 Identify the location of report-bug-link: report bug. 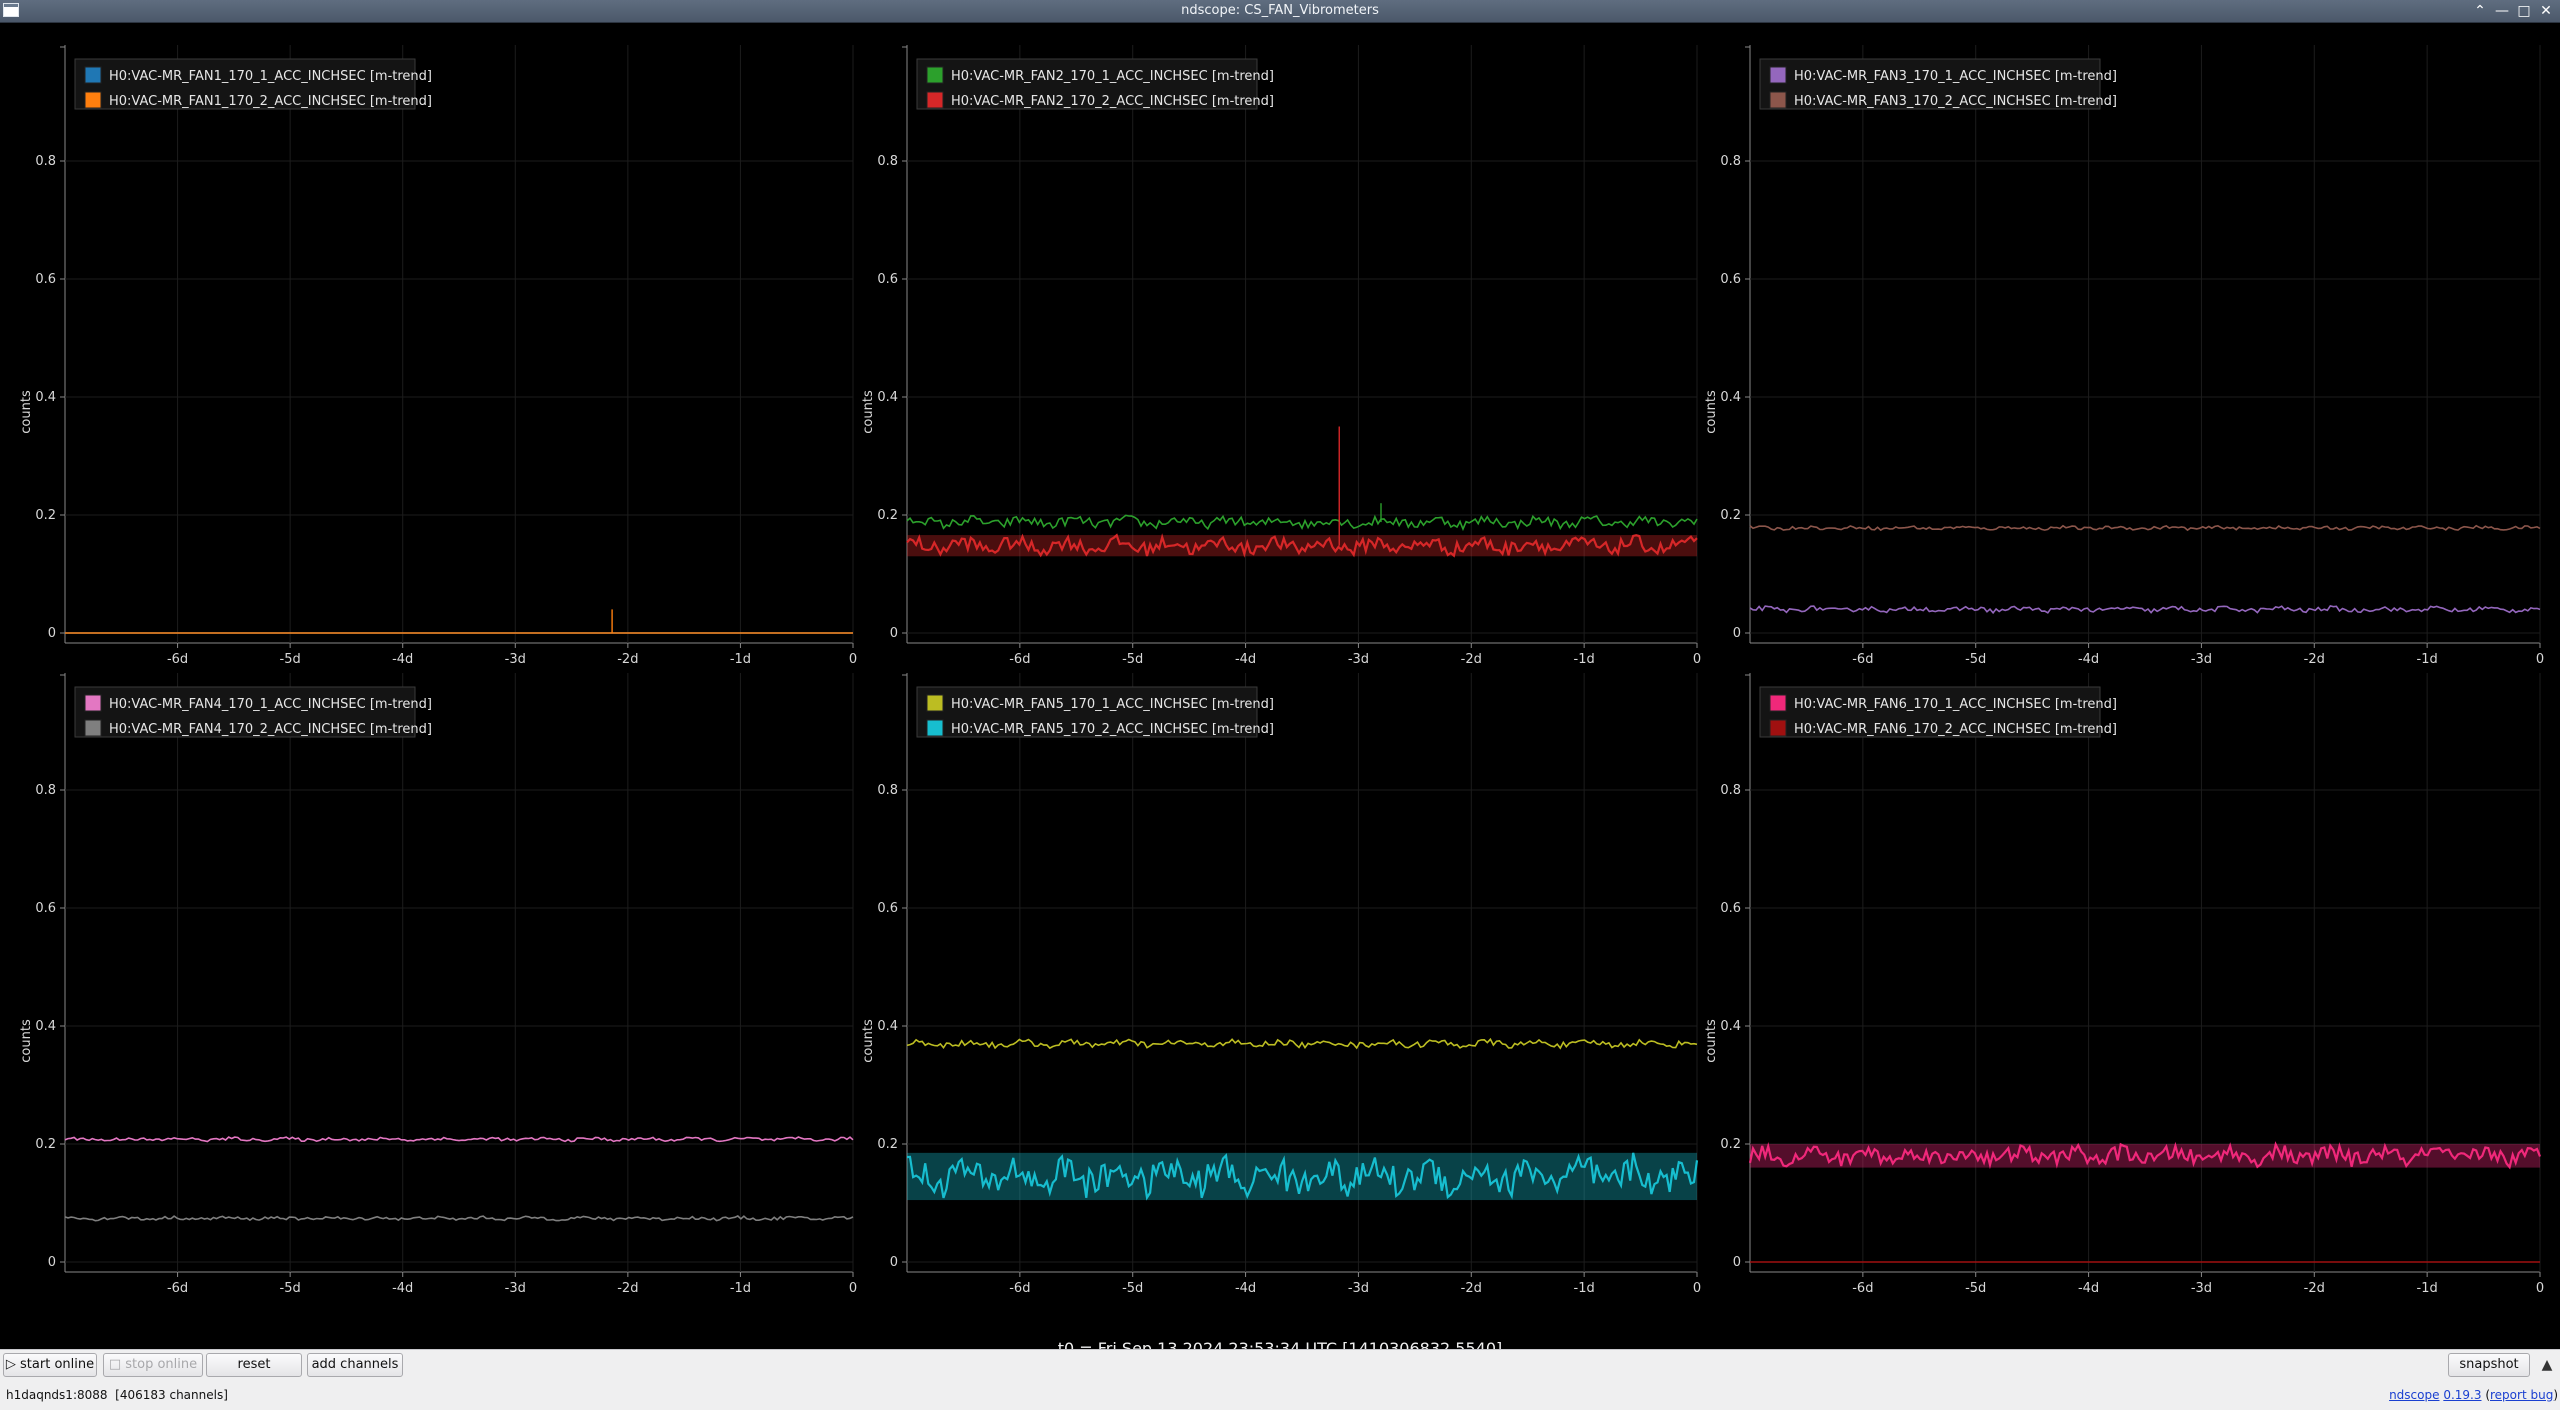
(2521, 1395).